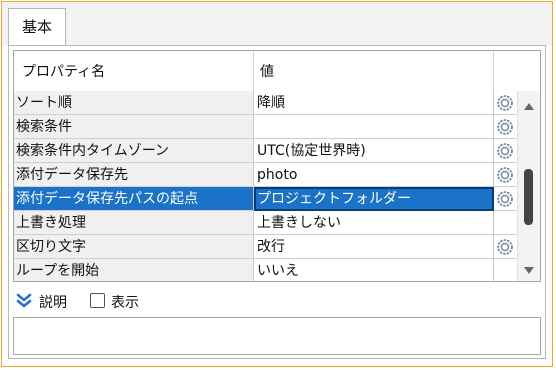 The height and width of the screenshot is (370, 556). I want to click on property-name: 添付データ保存先, so click(134, 175).